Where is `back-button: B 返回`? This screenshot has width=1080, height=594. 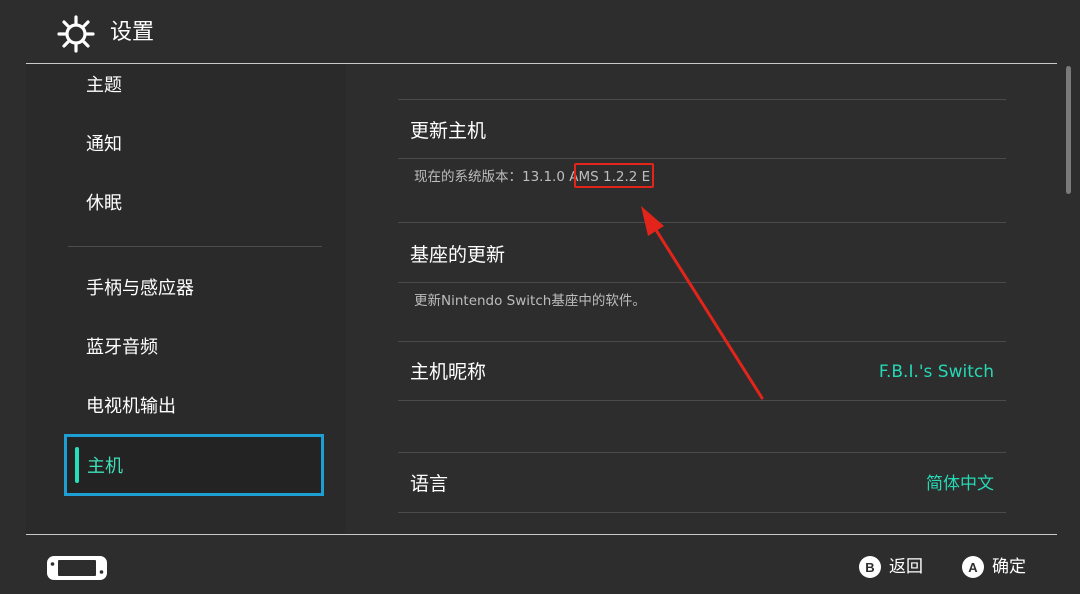 back-button: B 返回 is located at coordinates (891, 567).